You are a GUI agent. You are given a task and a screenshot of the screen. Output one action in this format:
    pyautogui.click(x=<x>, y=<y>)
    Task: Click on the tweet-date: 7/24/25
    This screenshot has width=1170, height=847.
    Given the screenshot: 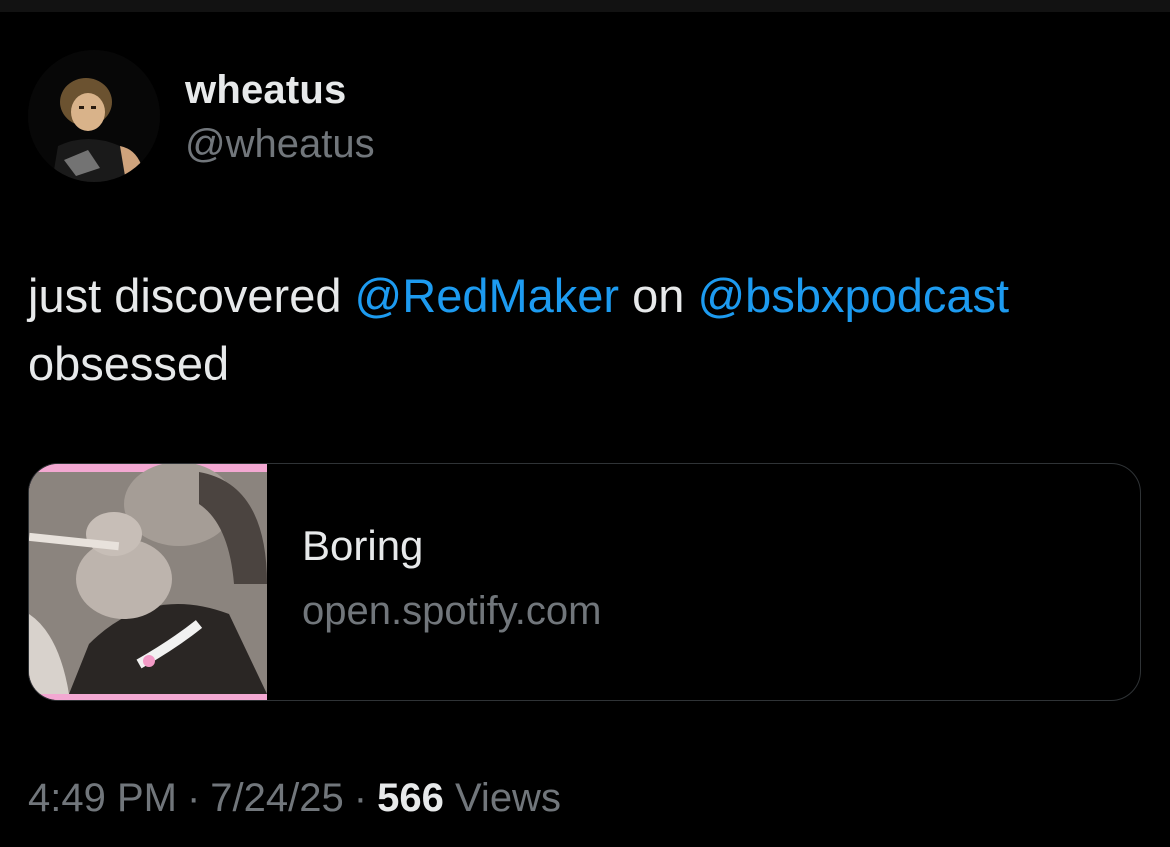 What is the action you would take?
    pyautogui.click(x=276, y=798)
    